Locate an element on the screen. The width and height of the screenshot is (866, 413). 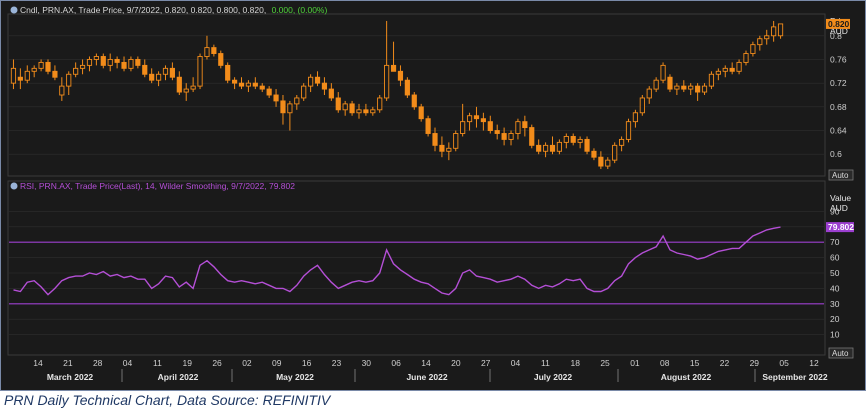
x-month-label: March 2022 is located at coordinates (70, 377).